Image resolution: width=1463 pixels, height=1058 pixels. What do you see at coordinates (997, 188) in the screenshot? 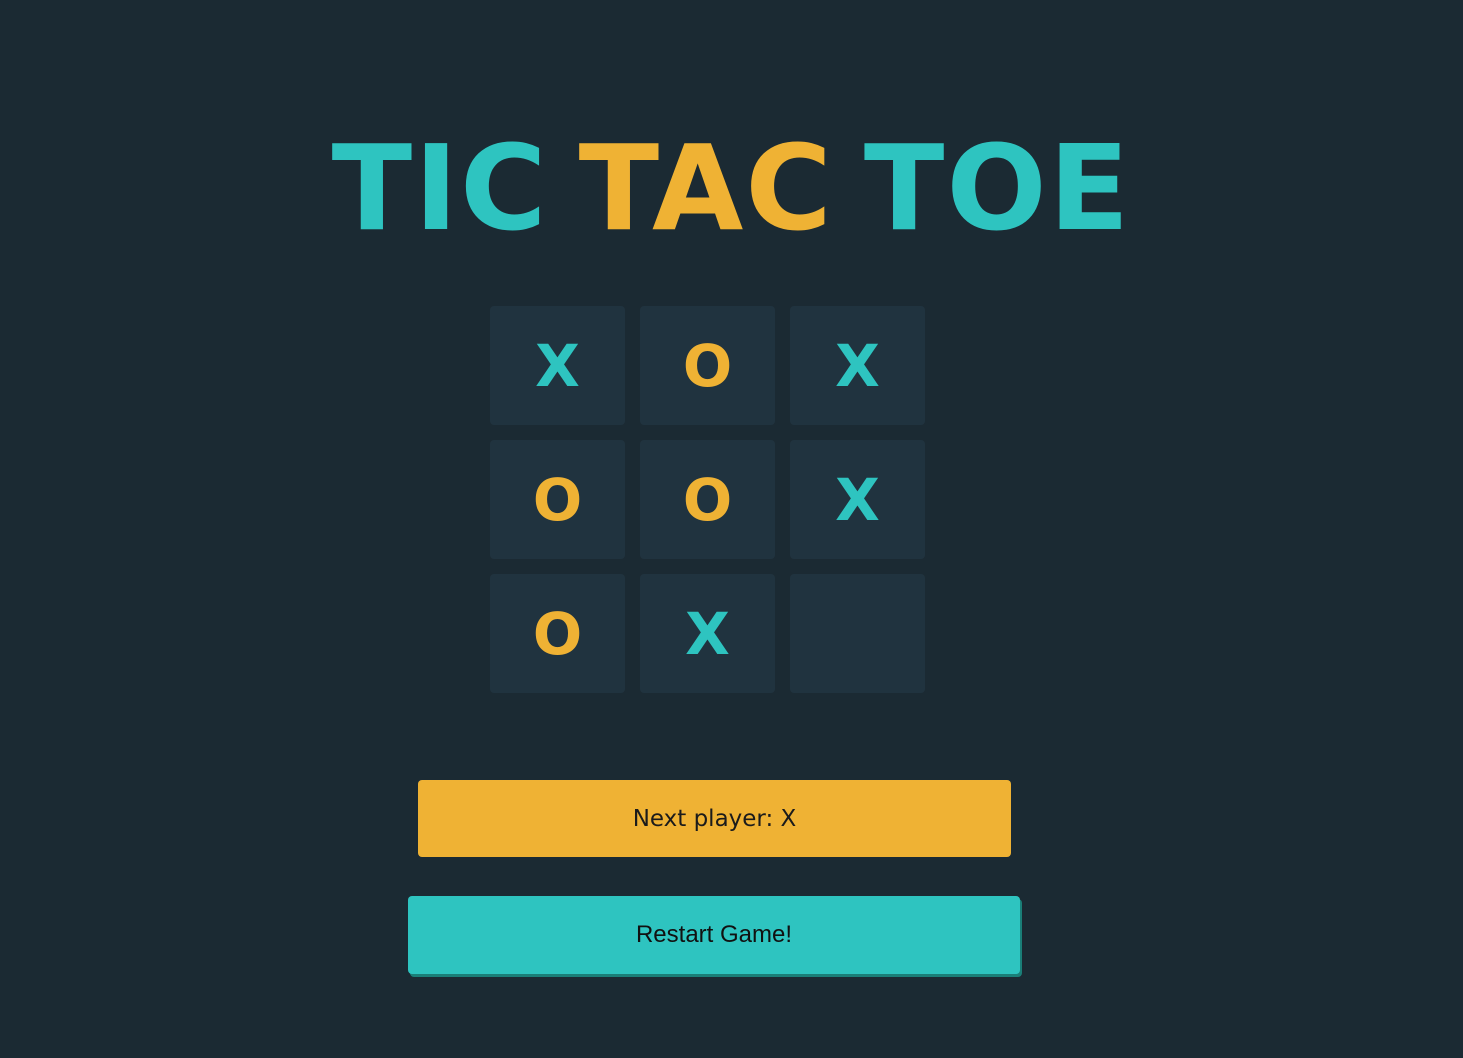
I see `title-word-toe: TOE` at bounding box center [997, 188].